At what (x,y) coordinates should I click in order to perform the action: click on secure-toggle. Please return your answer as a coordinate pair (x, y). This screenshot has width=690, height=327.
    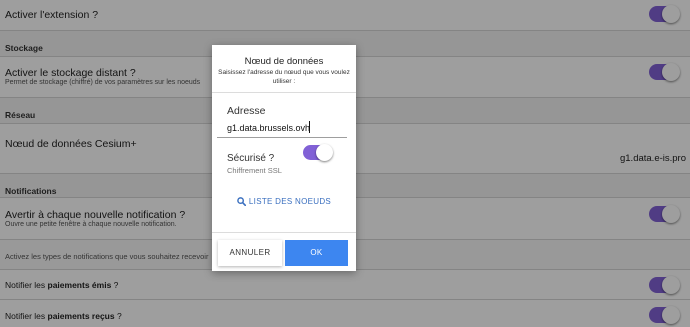
    Looking at the image, I should click on (318, 152).